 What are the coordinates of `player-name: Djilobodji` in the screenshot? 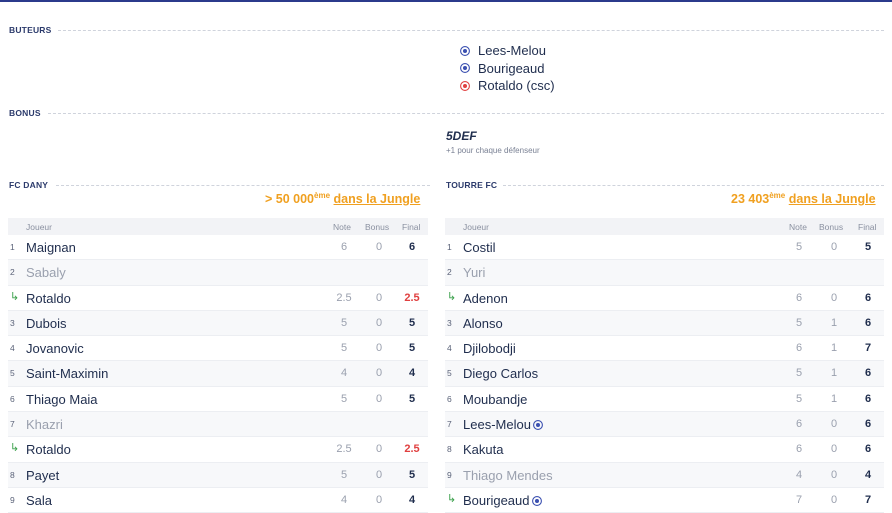 It's located at (489, 348).